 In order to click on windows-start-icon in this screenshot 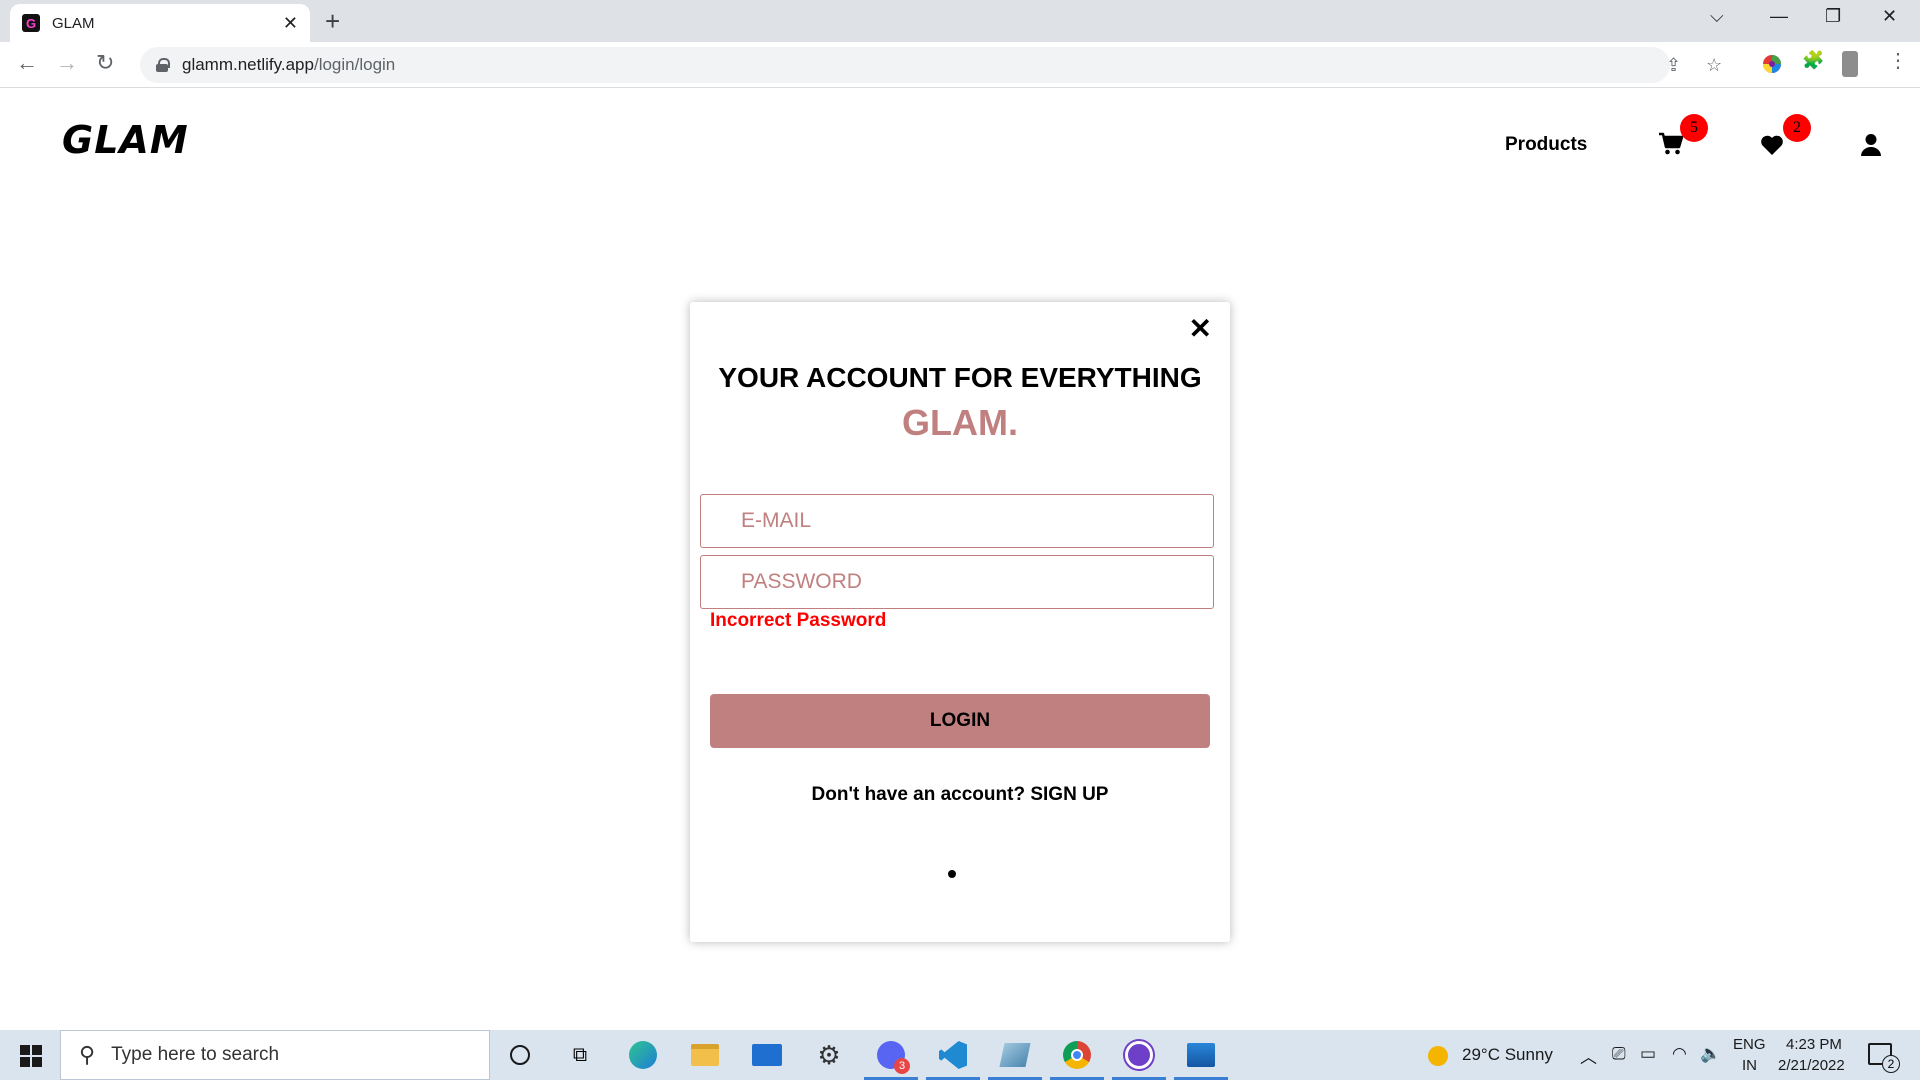, I will do `click(31, 1056)`.